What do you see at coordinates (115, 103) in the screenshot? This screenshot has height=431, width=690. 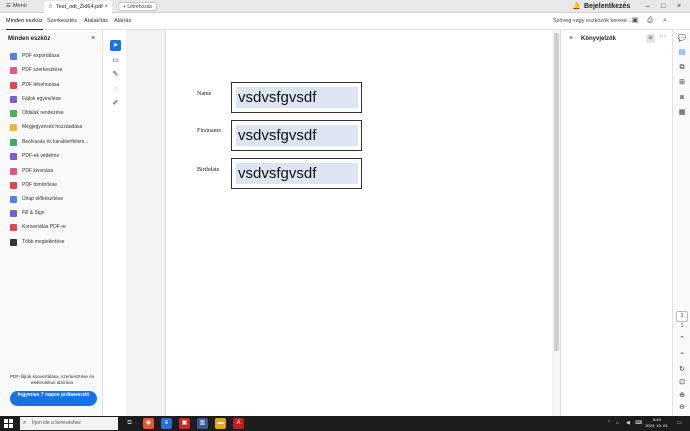 I see `add-text-icon: ✐` at bounding box center [115, 103].